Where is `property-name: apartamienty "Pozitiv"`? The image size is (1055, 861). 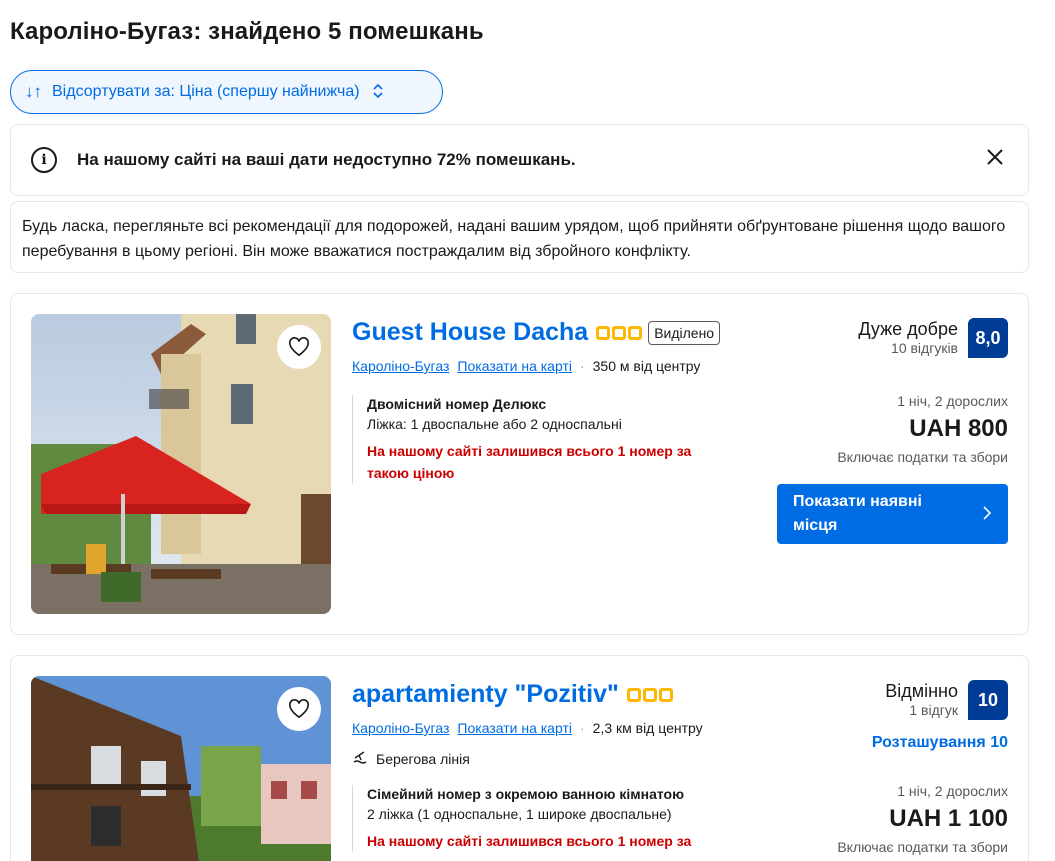 property-name: apartamienty "Pozitiv" is located at coordinates (485, 694).